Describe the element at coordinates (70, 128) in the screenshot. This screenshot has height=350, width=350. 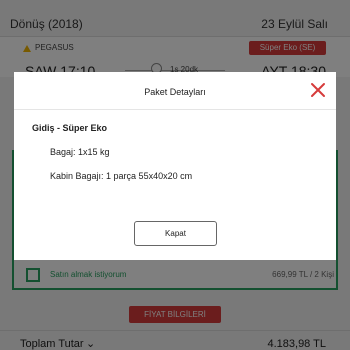
I see `route-fare-title: Gidiş - Süper Eko` at that location.